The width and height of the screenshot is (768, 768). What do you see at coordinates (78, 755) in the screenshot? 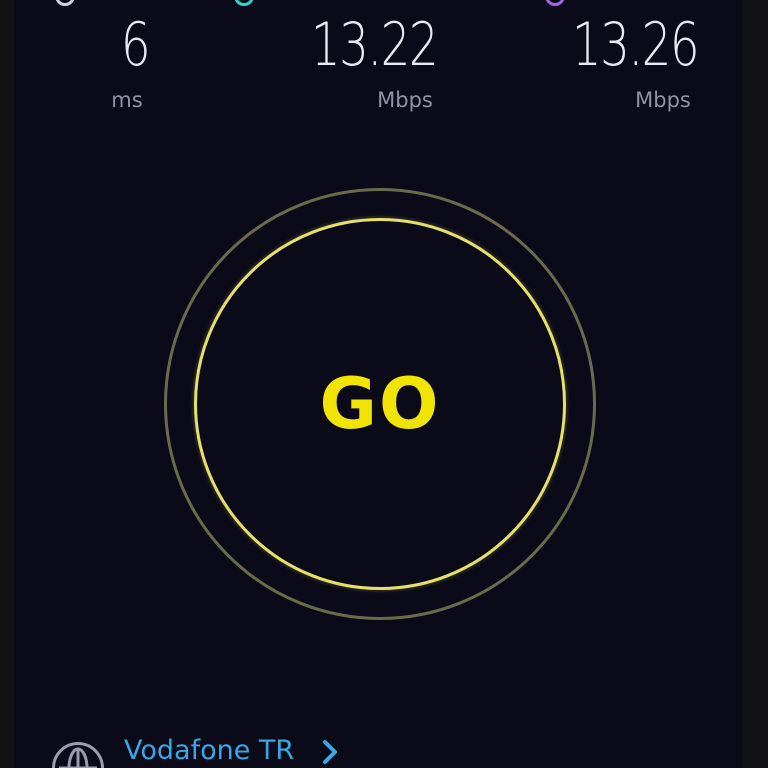
I see `globe-icon` at bounding box center [78, 755].